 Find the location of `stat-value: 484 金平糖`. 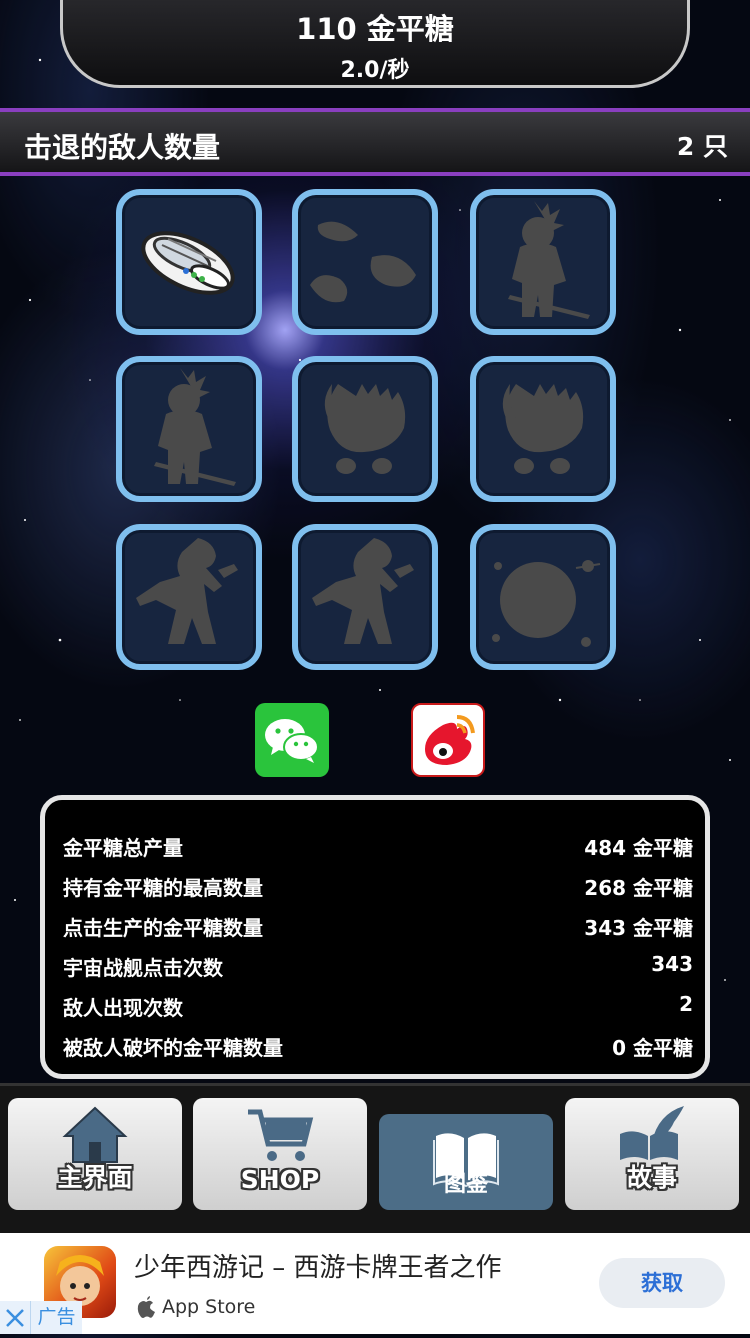

stat-value: 484 金平糖 is located at coordinates (638, 848).